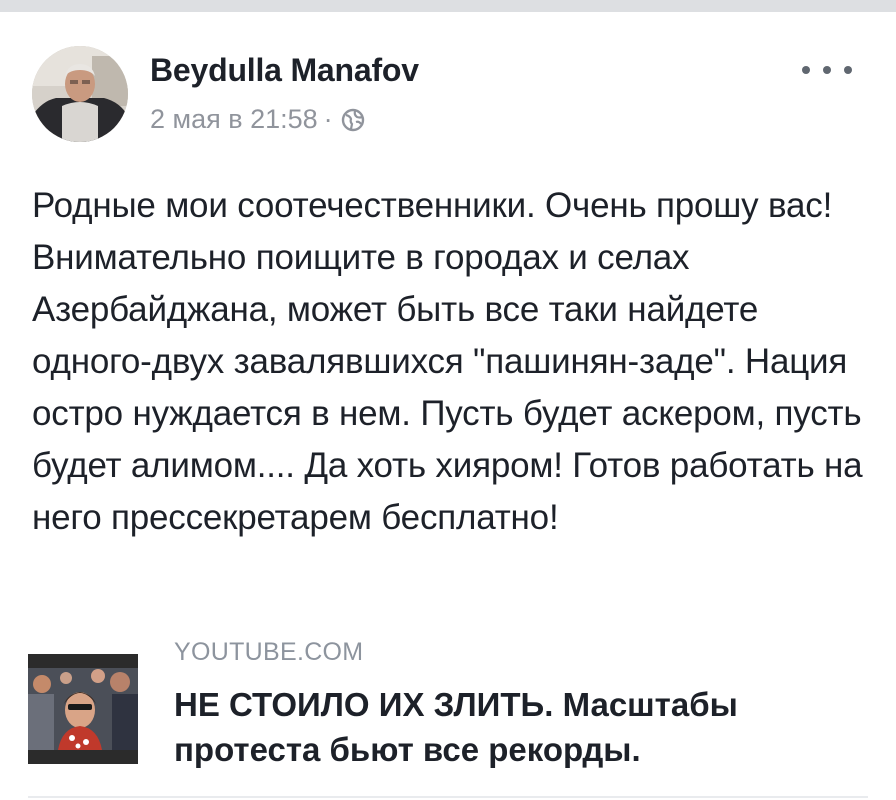  I want to click on post-meta: 2 мая в 21:58 ·, so click(257, 119).